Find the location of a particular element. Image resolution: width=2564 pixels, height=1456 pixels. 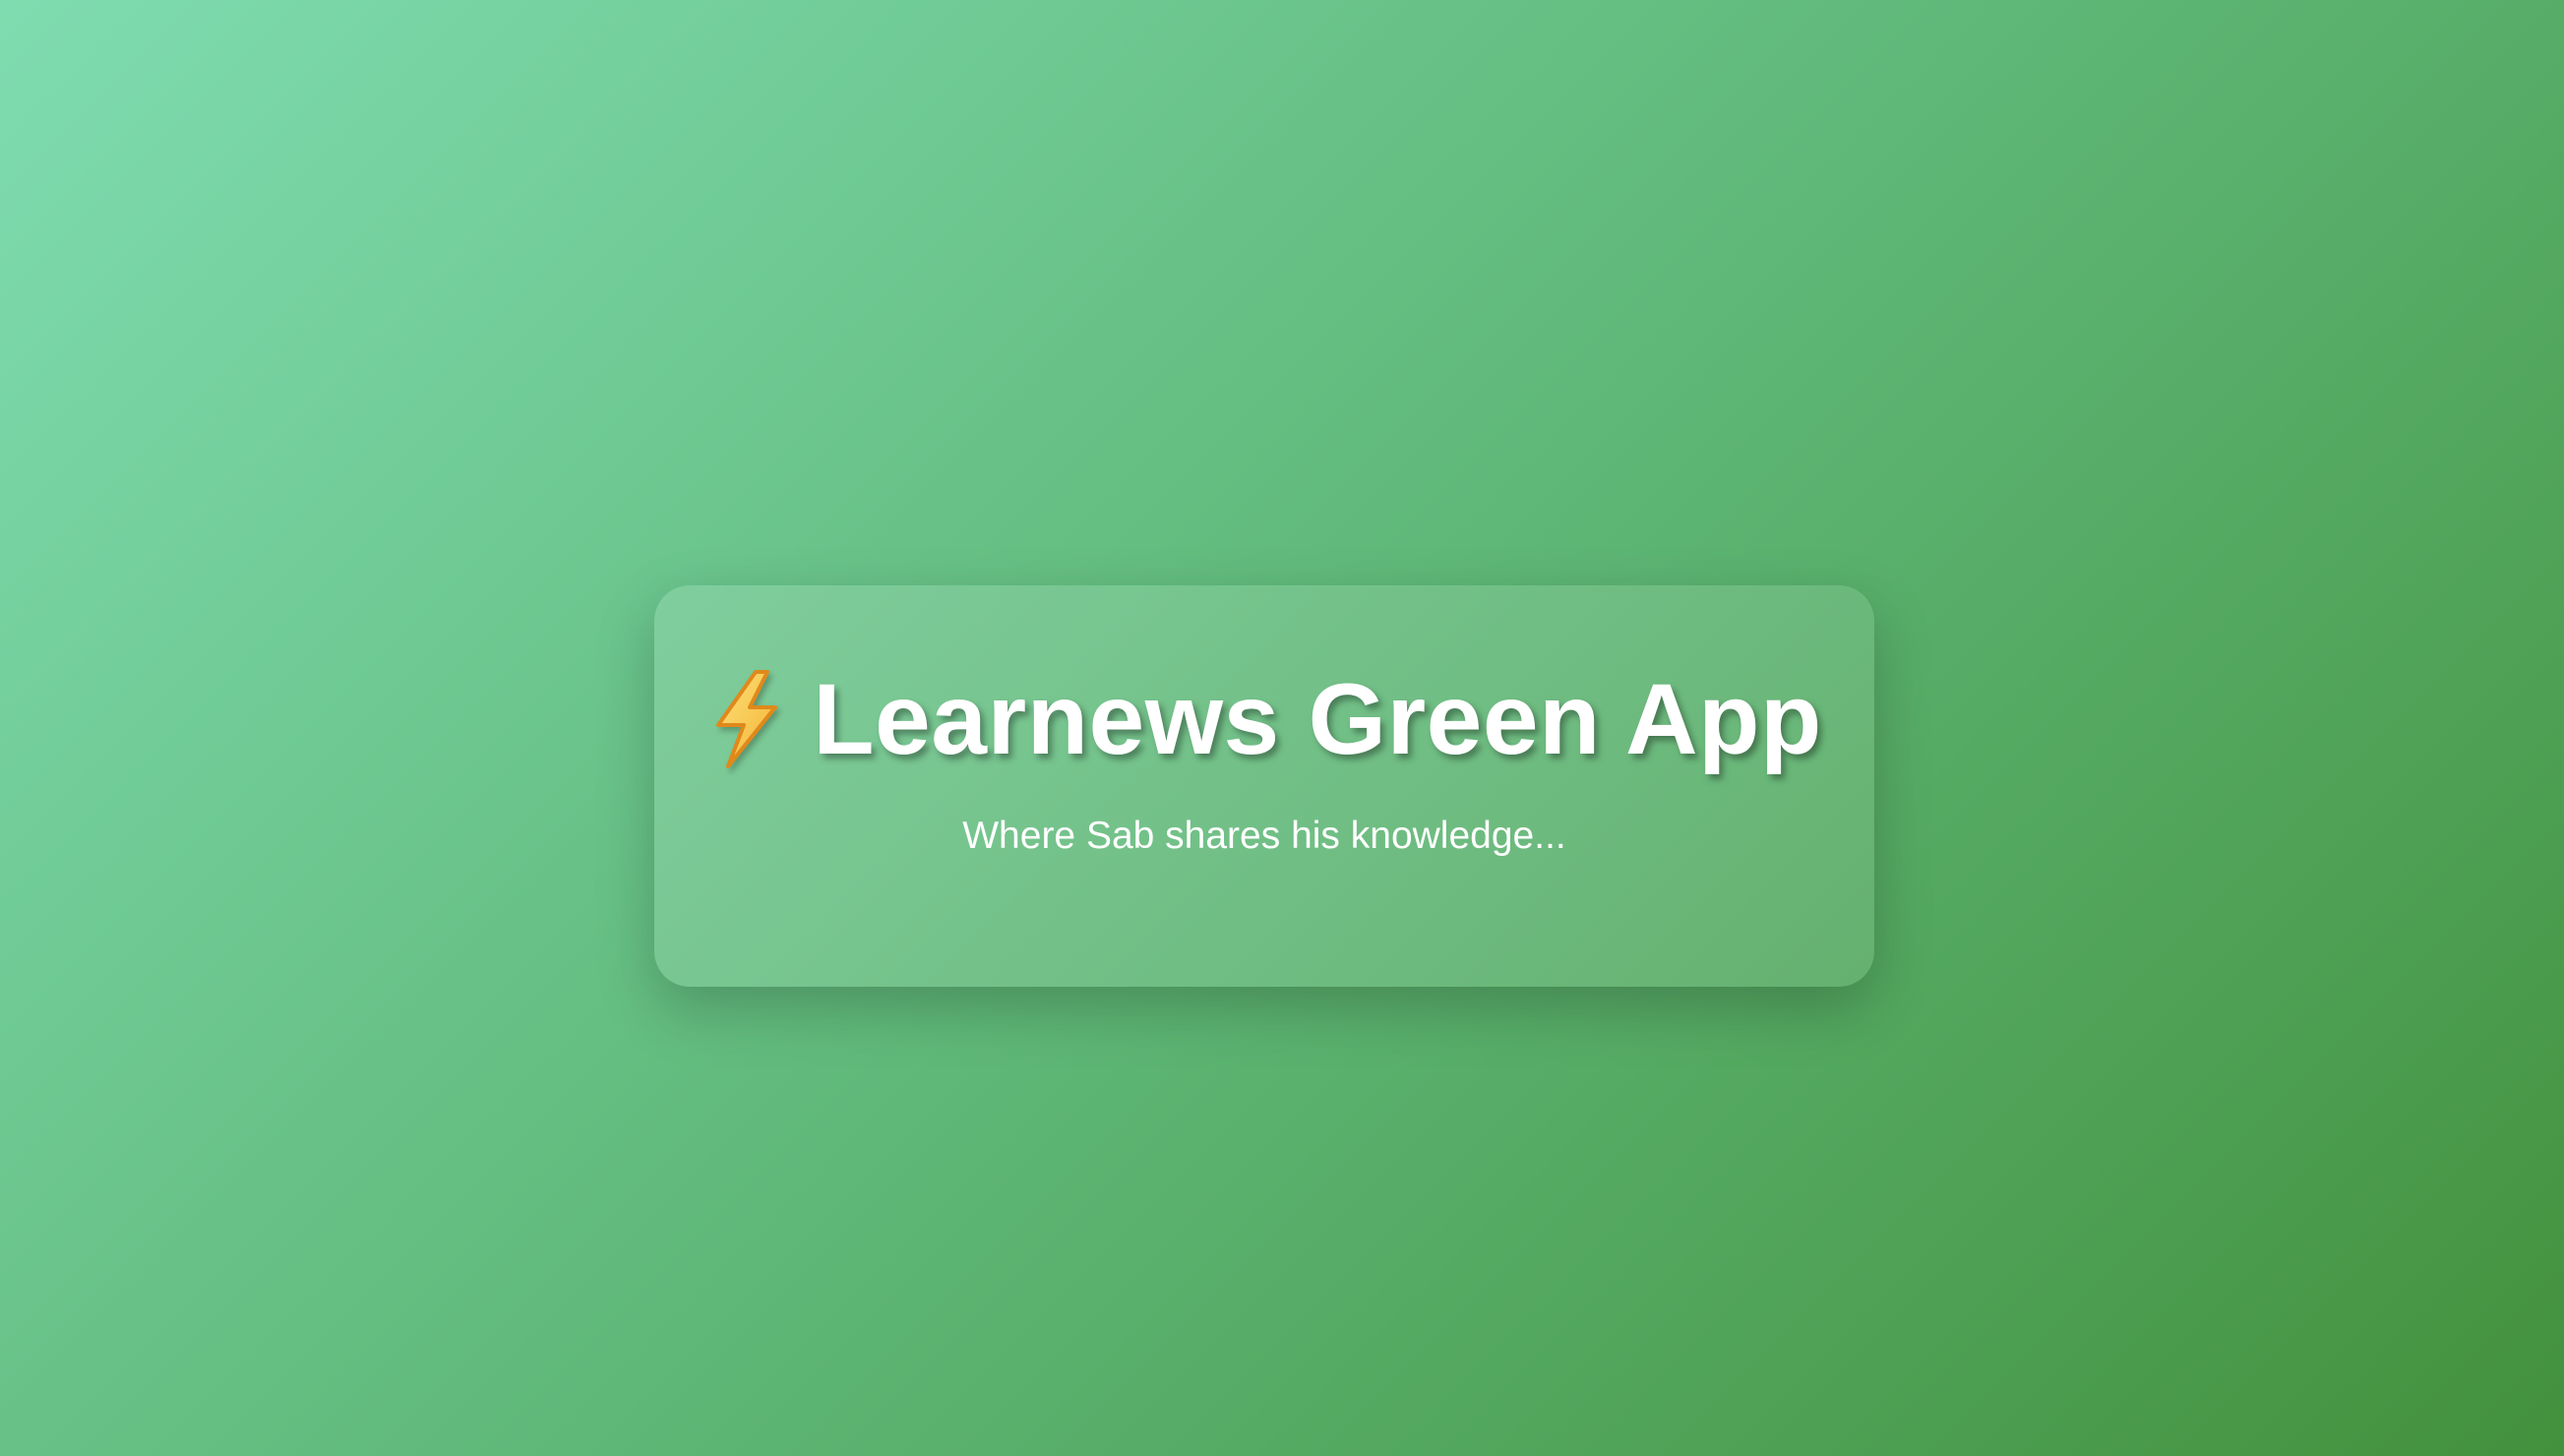

title-row: Learnews Green App is located at coordinates (1264, 719).